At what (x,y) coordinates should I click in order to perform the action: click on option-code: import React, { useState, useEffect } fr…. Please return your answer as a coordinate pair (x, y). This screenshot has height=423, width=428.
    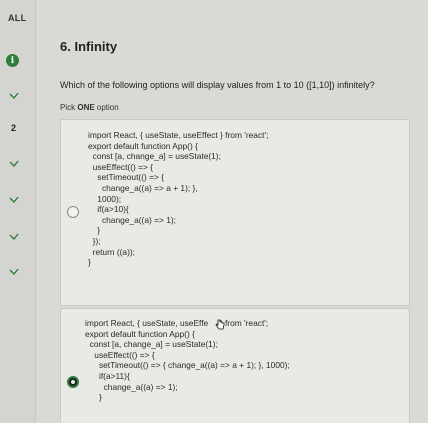
    Looking at the image, I should click on (178, 199).